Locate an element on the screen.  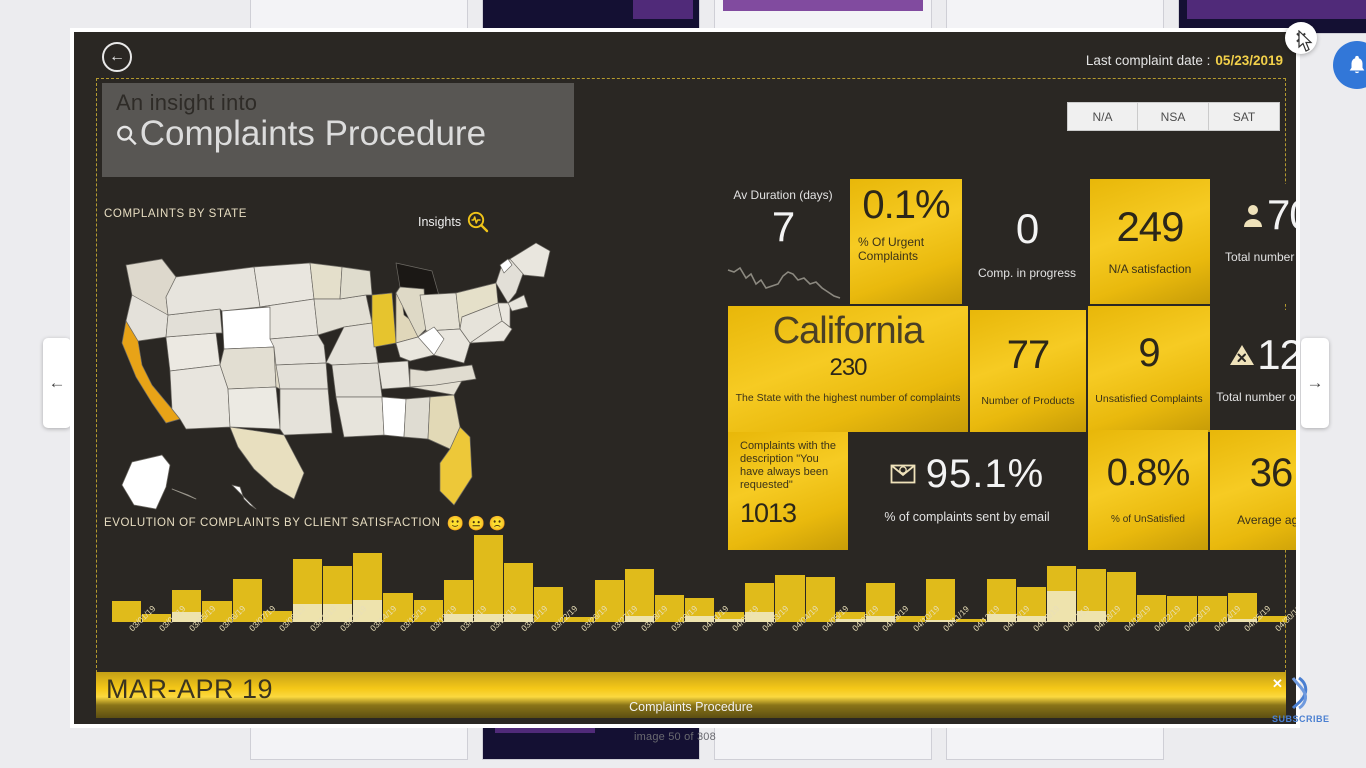
state-louisiana is located at coordinates (360, 417).